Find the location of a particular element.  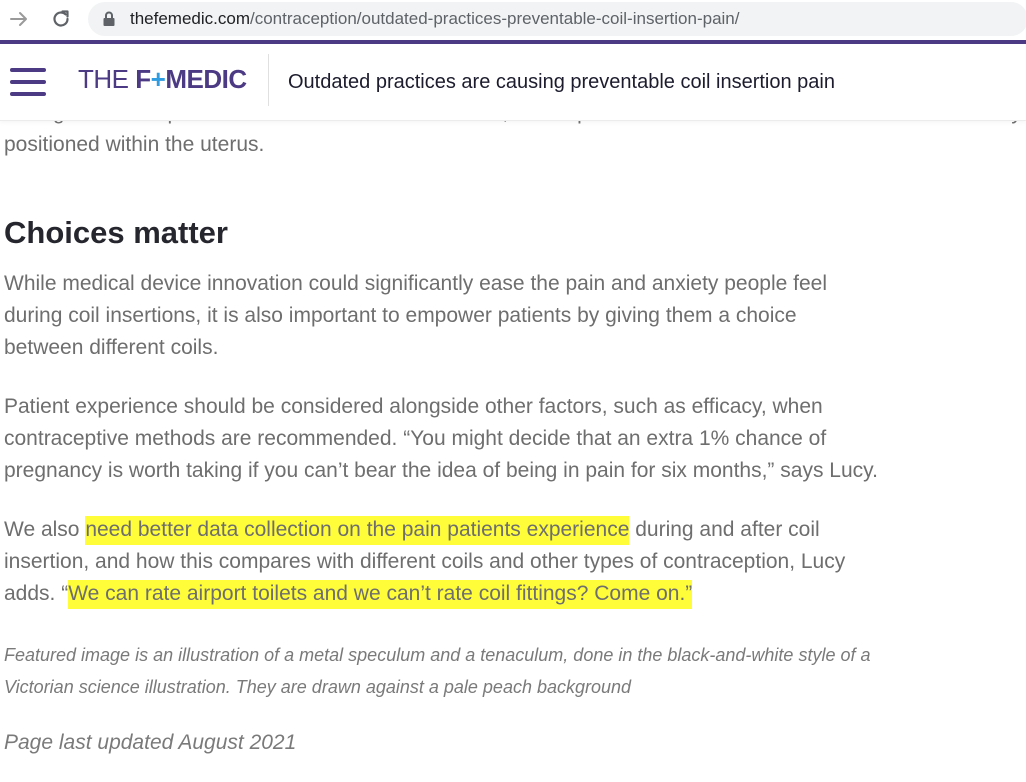

reload-icon is located at coordinates (61, 18).